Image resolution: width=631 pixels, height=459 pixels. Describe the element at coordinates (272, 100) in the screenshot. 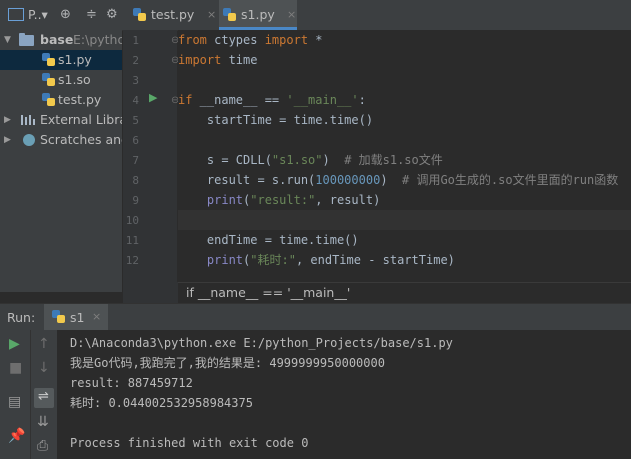

I see `code-line-4: if __name__ == '__main__':` at that location.